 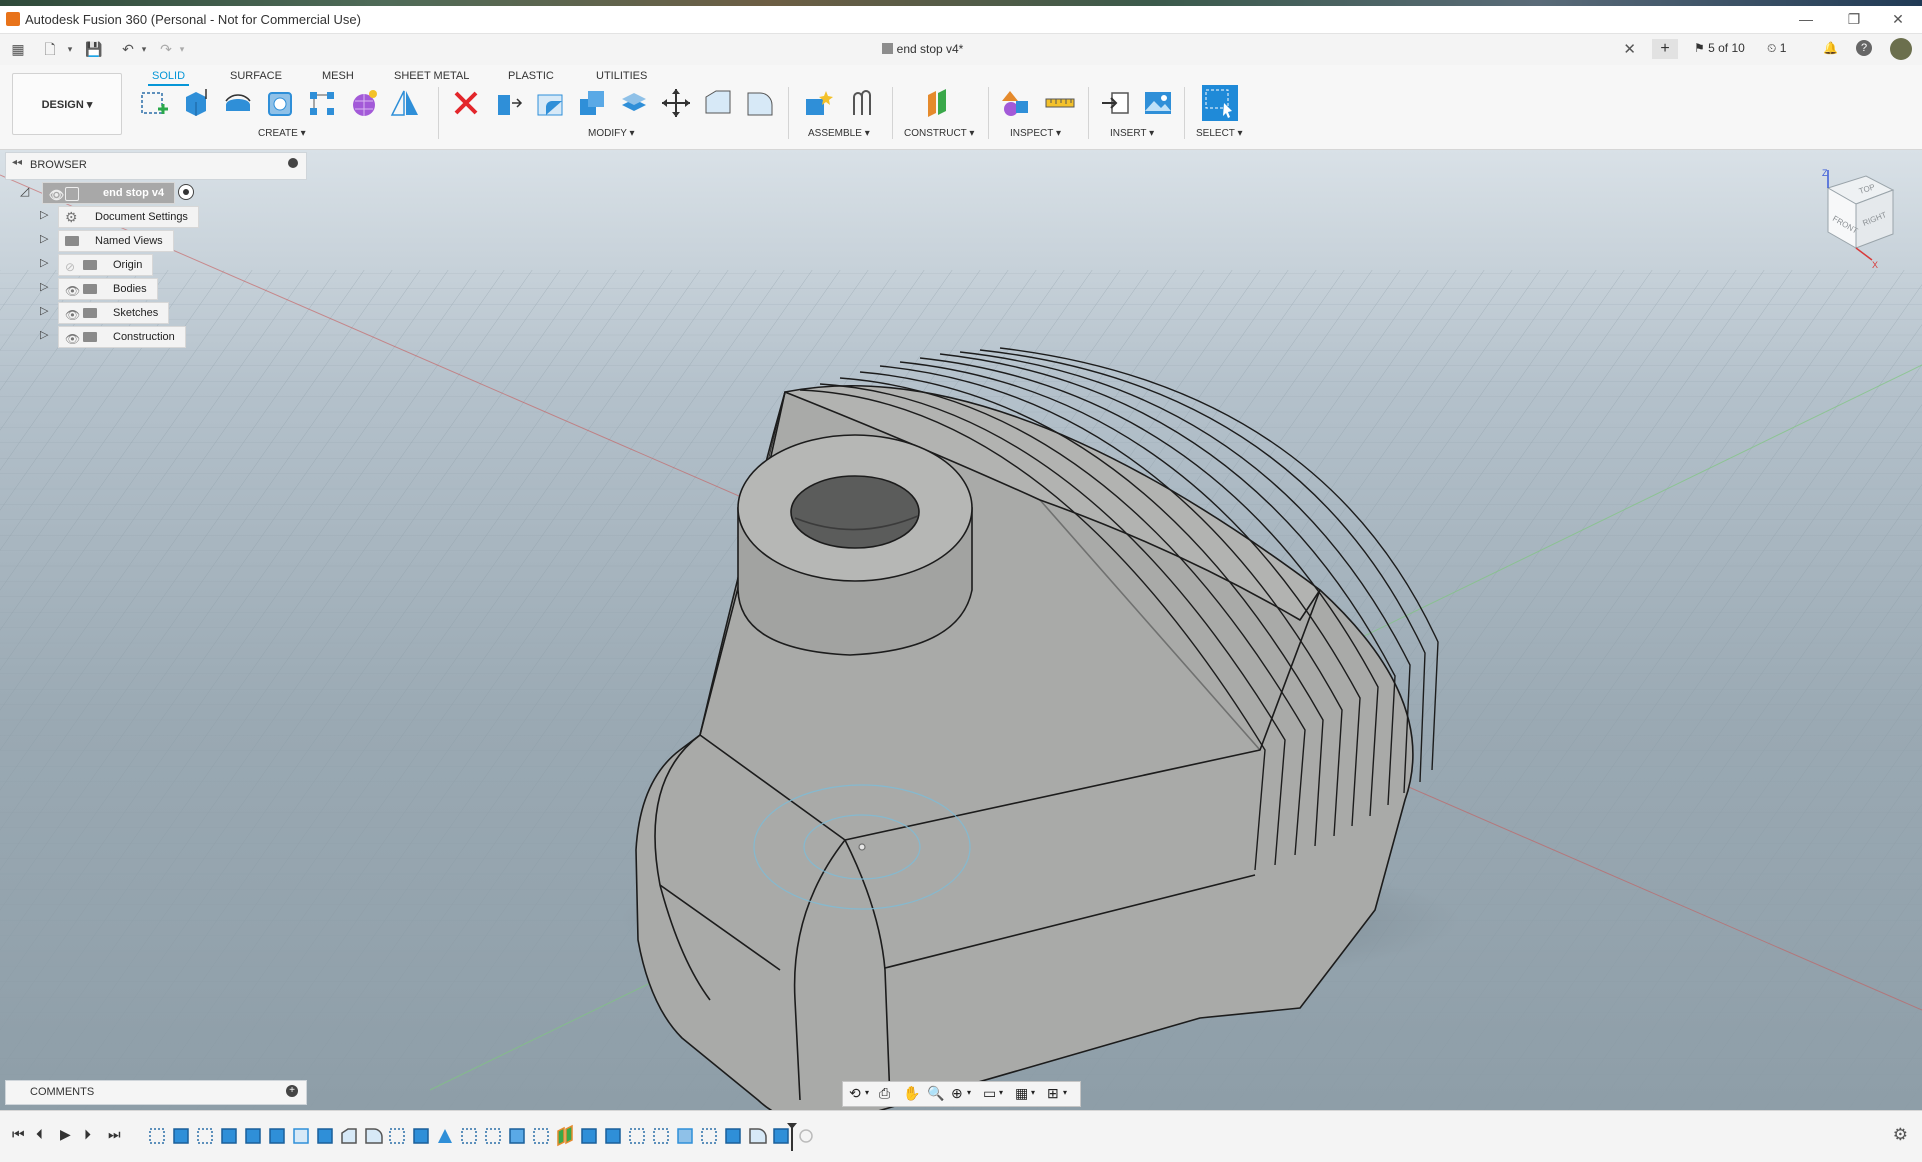 What do you see at coordinates (1898, 19) in the screenshot?
I see `close-window-button: ✕` at bounding box center [1898, 19].